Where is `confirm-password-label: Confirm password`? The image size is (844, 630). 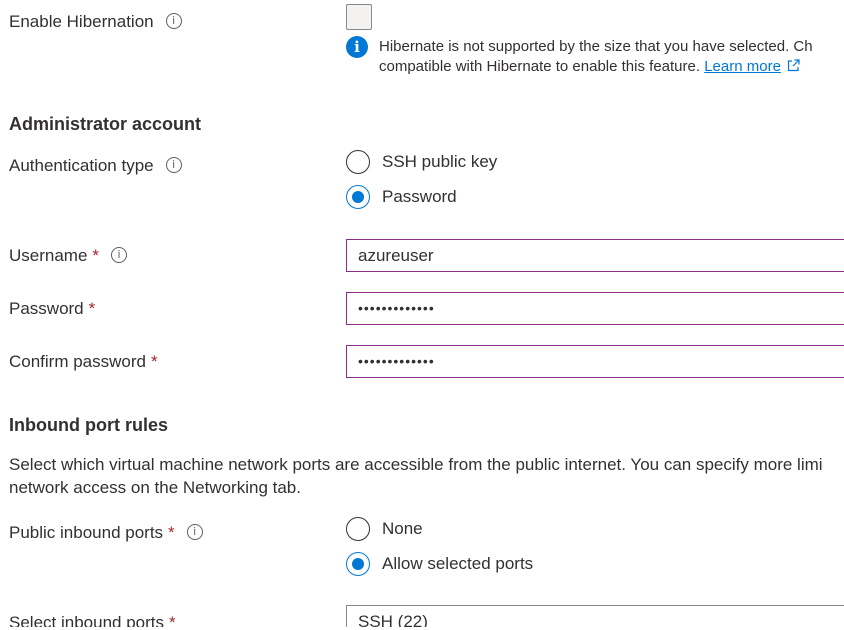 confirm-password-label: Confirm password is located at coordinates (77, 361).